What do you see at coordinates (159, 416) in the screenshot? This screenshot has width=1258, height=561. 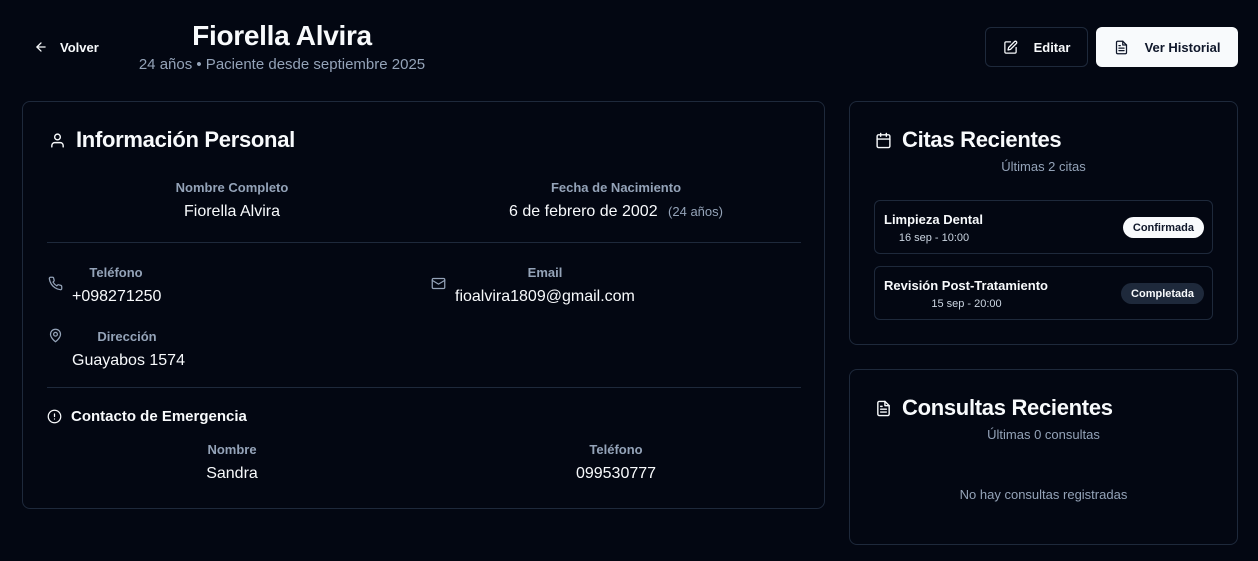 I see `emergency-contact-title-text: Contacto de Emergencia` at bounding box center [159, 416].